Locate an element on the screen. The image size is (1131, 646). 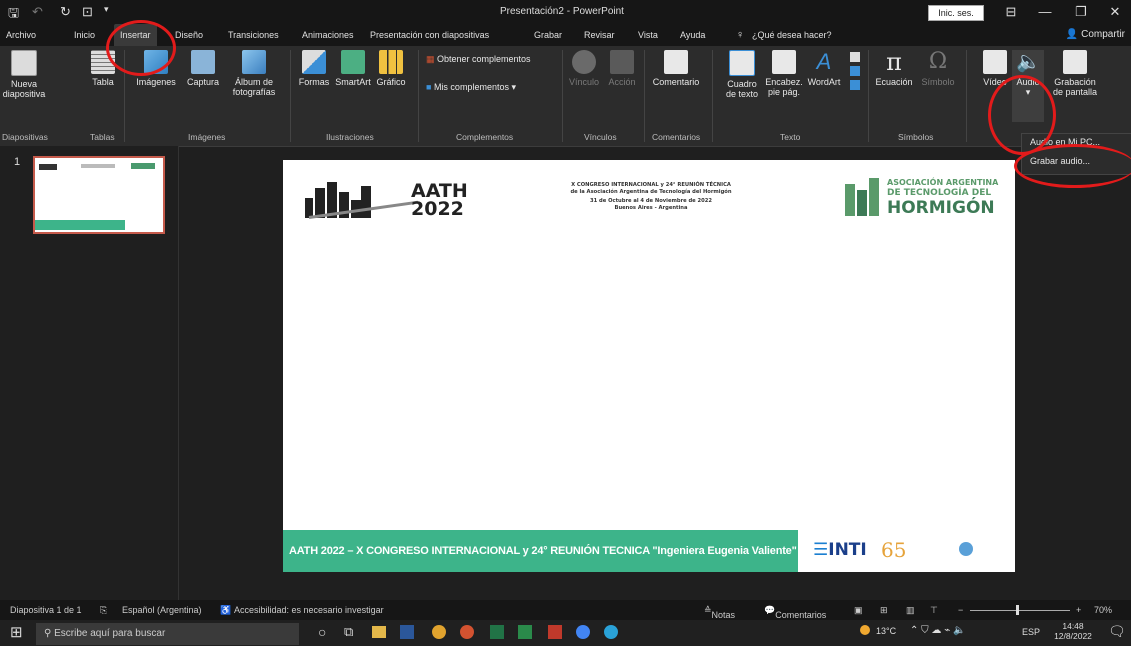
signin-button: Inic. ses. is located at coordinates (956, 13).